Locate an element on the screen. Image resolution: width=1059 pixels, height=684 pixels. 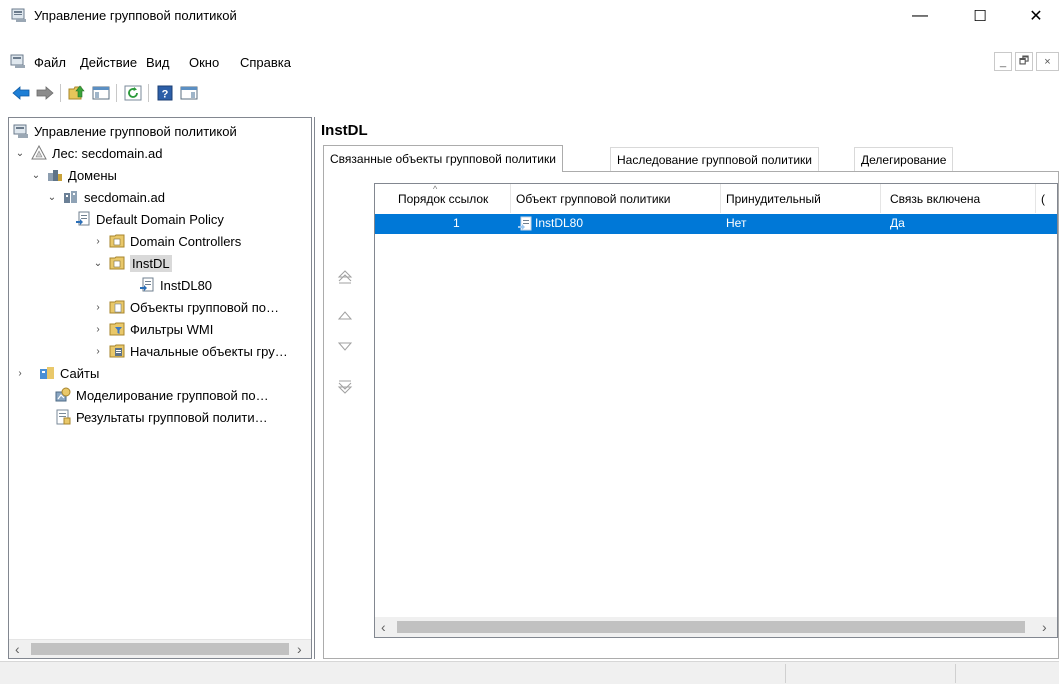
tree-item-gpm-root: Управление групповой политикой is located at coordinates (125, 131).